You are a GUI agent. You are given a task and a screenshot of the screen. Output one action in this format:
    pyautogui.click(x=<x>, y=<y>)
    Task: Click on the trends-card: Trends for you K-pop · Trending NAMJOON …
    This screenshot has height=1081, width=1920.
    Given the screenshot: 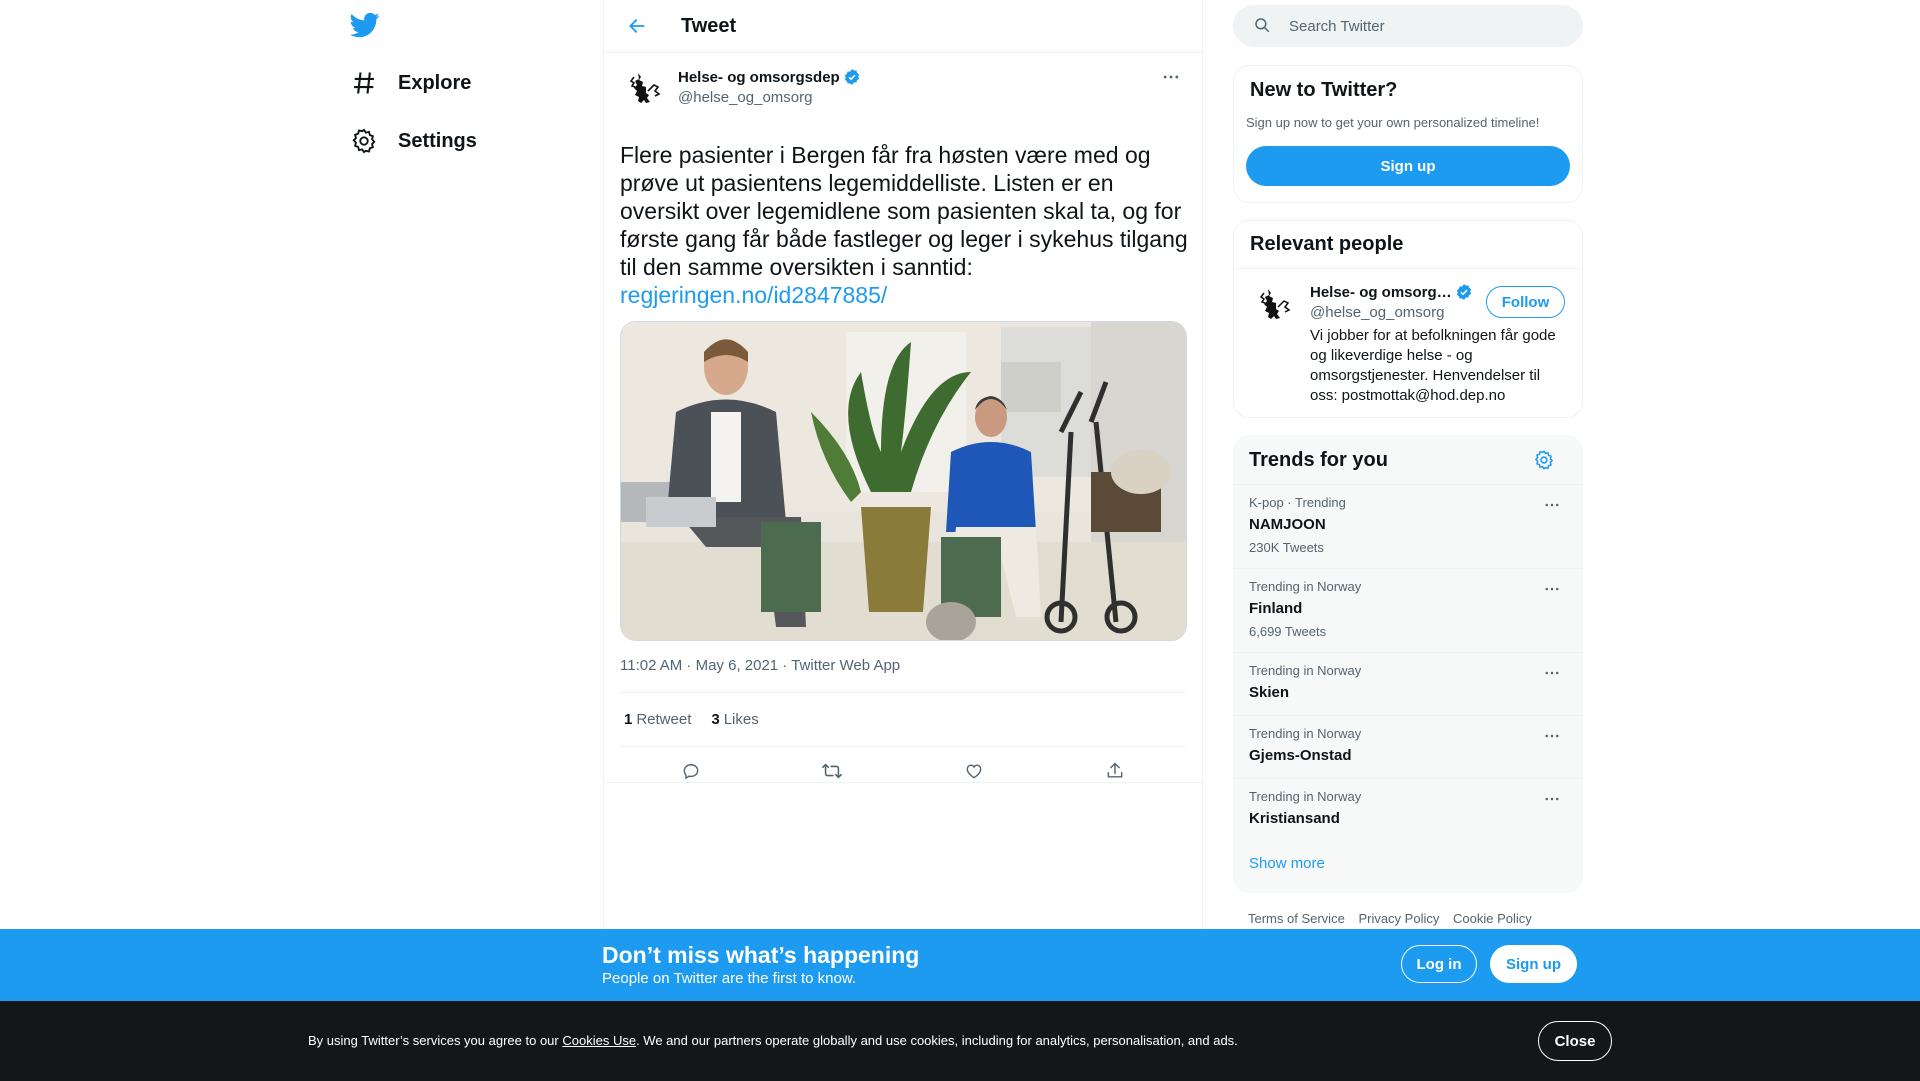 What is the action you would take?
    pyautogui.click(x=1408, y=664)
    